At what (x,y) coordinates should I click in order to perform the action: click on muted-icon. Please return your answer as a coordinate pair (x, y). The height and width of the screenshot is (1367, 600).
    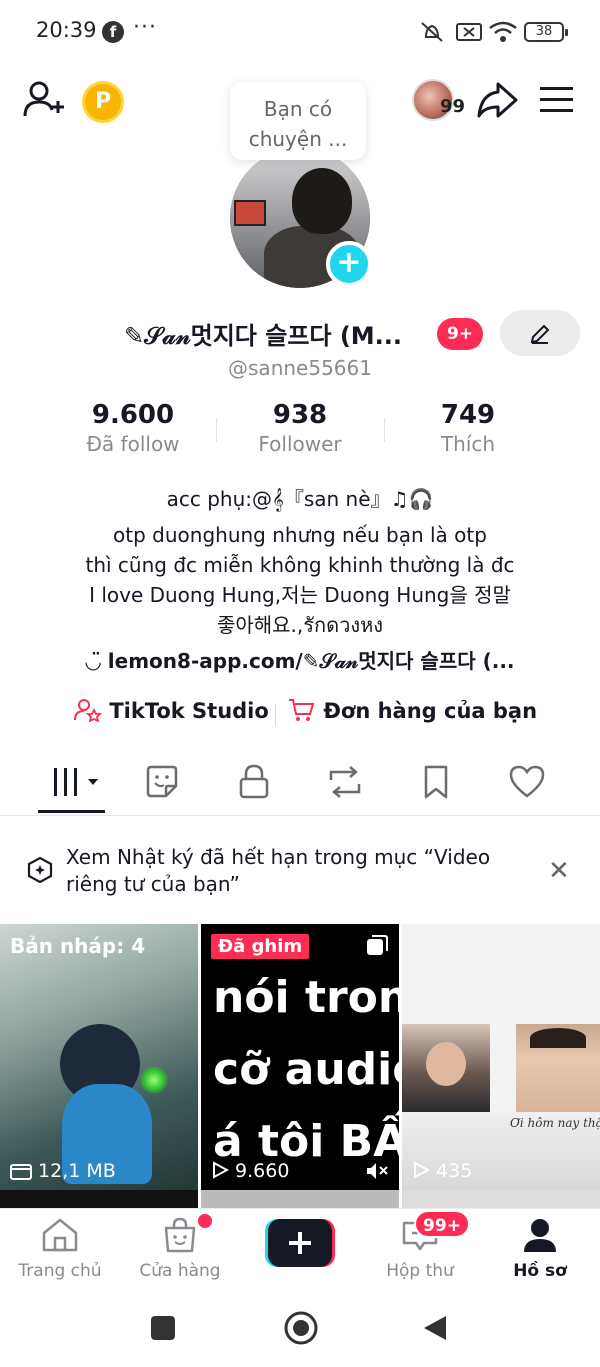
    Looking at the image, I should click on (377, 1171).